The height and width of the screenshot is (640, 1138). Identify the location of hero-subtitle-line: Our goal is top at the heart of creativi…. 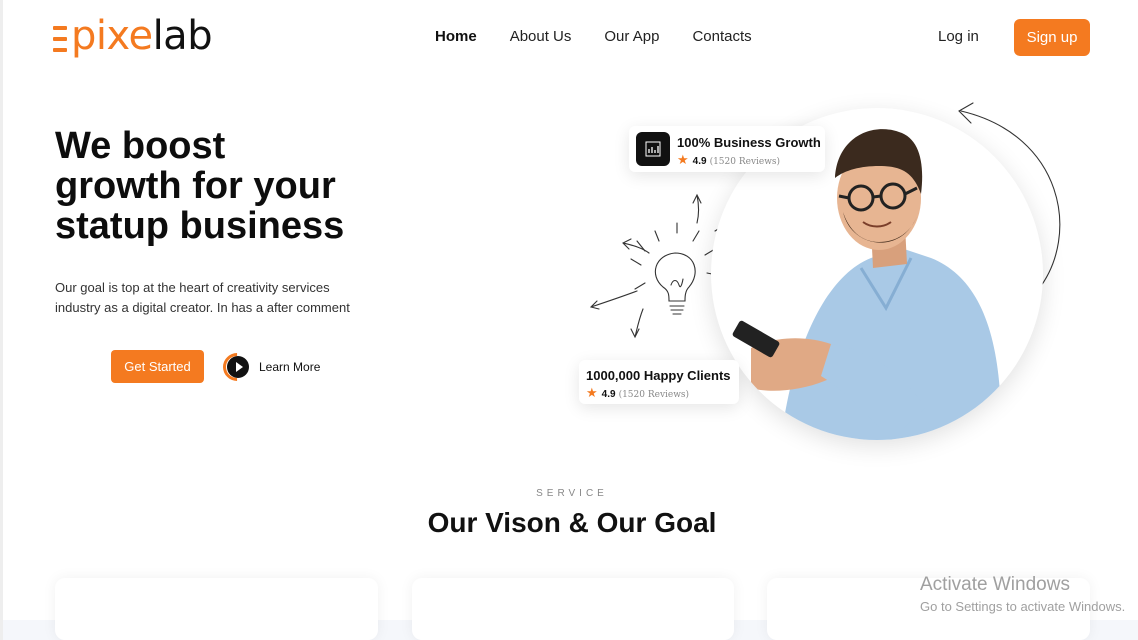
(192, 287).